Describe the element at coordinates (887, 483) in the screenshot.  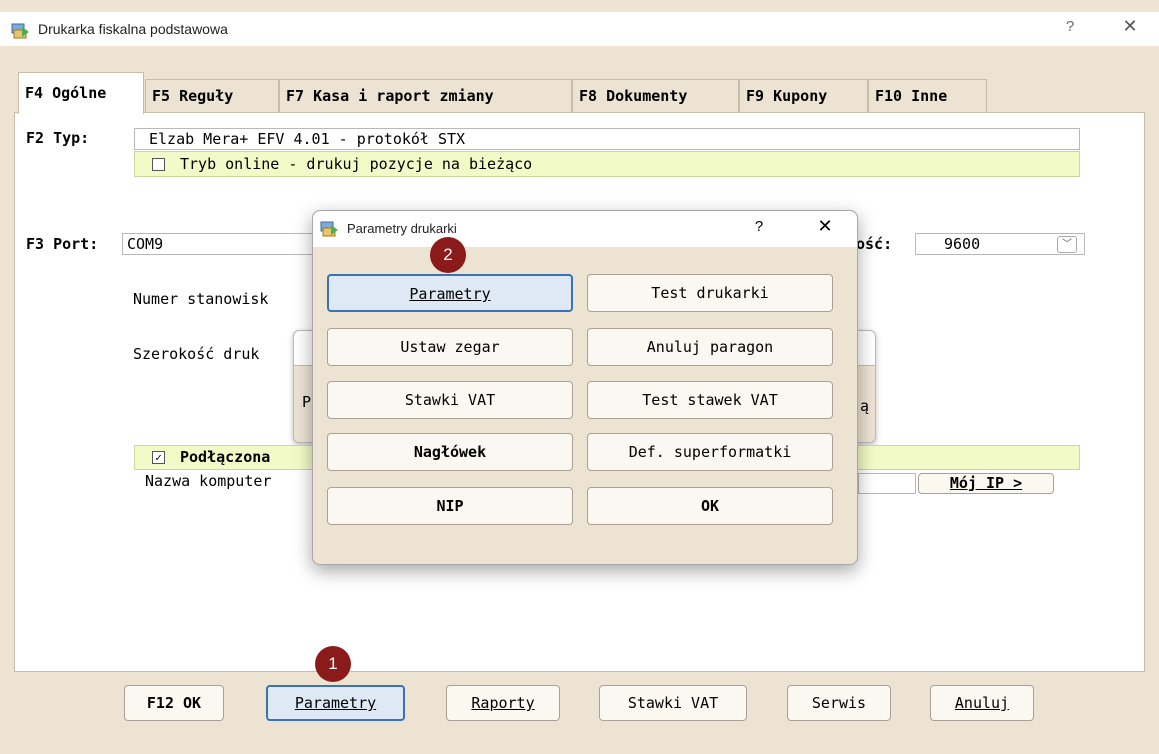
I see `computer-name-field` at that location.